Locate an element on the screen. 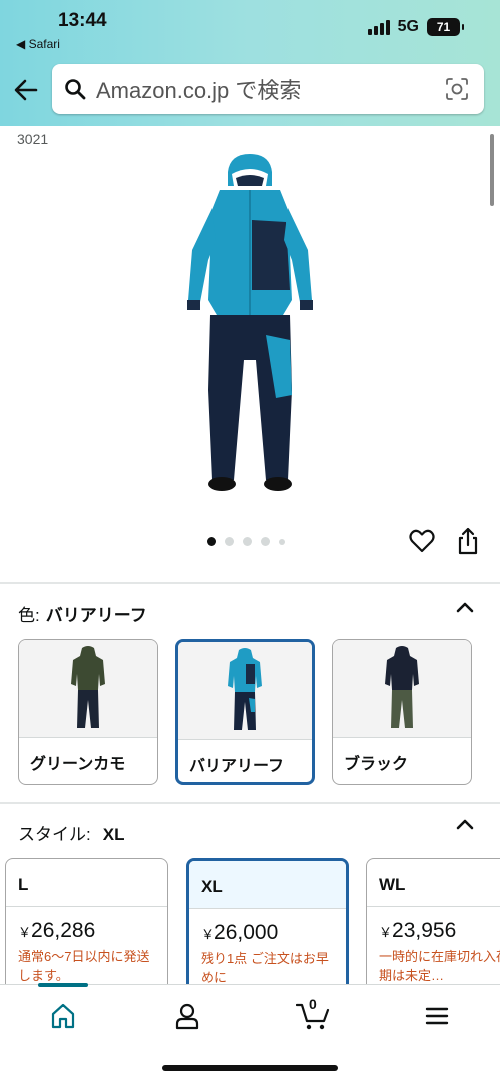 The width and height of the screenshot is (500, 1080). size-option-price: ￥23,956 is located at coordinates (418, 930).